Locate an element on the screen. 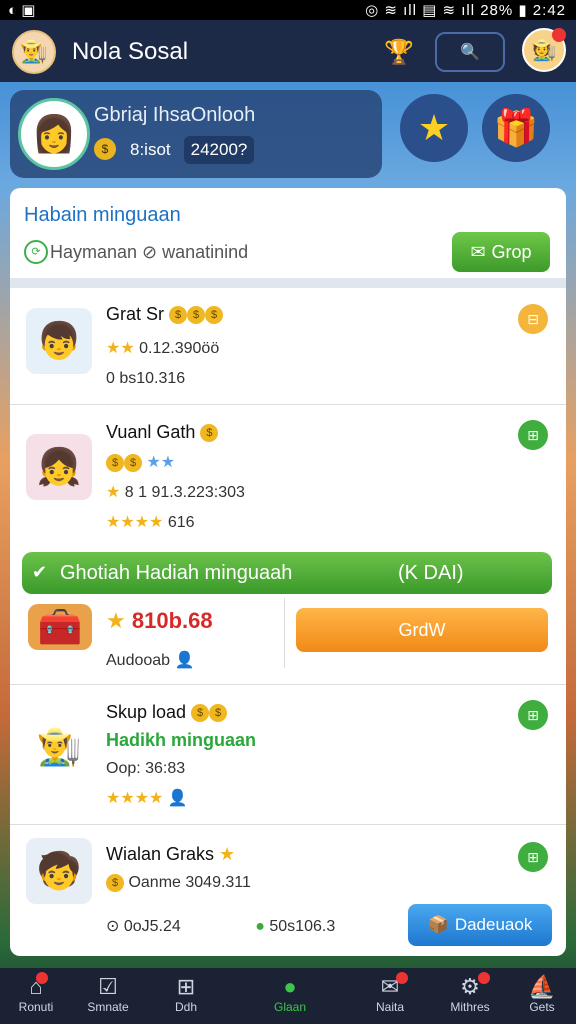  gift-icon: 🎁 is located at coordinates (516, 127).